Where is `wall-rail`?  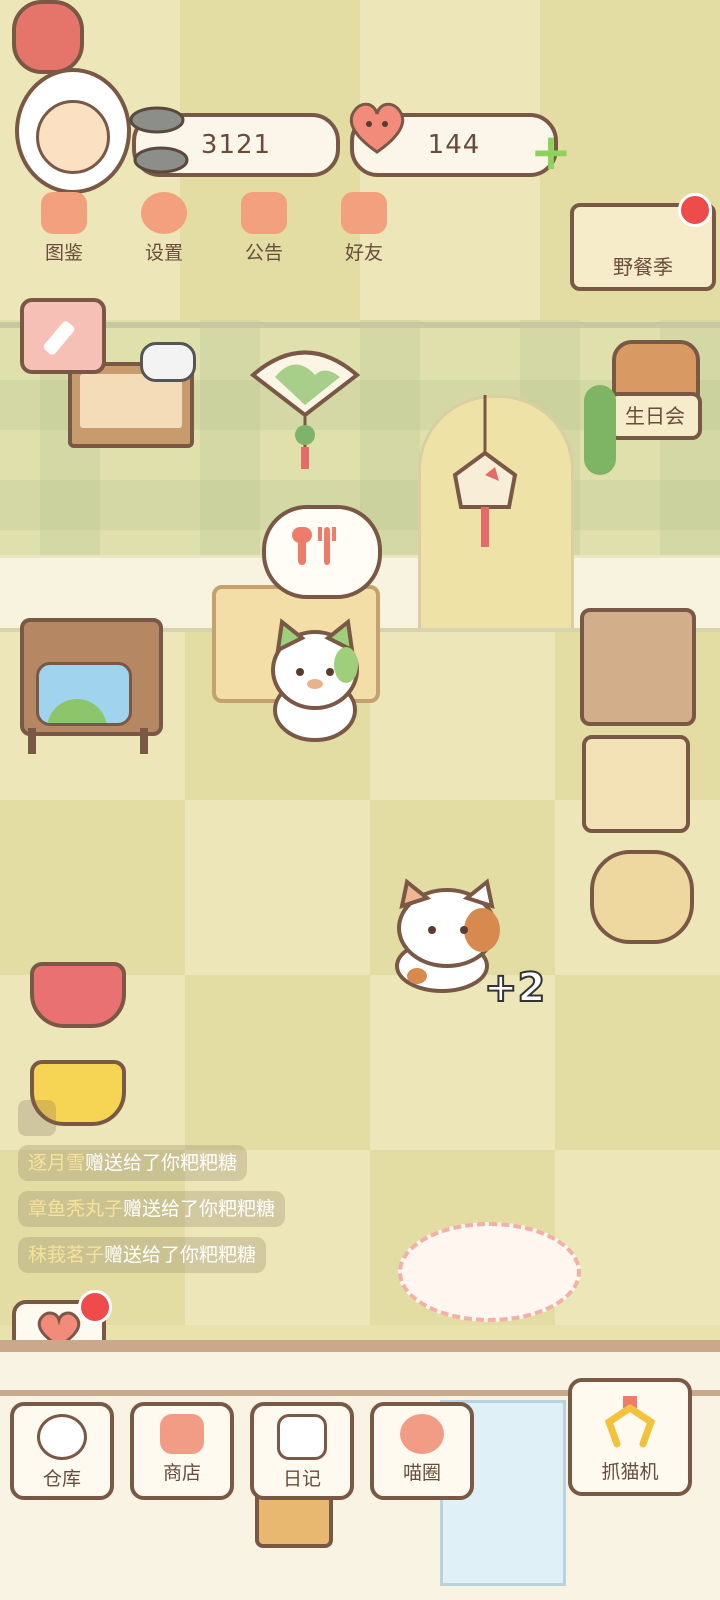
wall-rail is located at coordinates (360, 325).